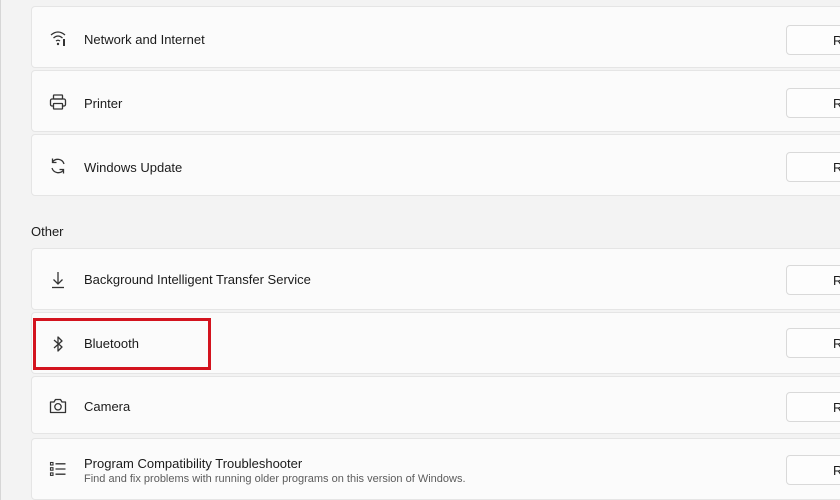 The height and width of the screenshot is (500, 840). Describe the element at coordinates (435, 165) in the screenshot. I see `troubleshooter-windows-update: Windows Update R` at that location.